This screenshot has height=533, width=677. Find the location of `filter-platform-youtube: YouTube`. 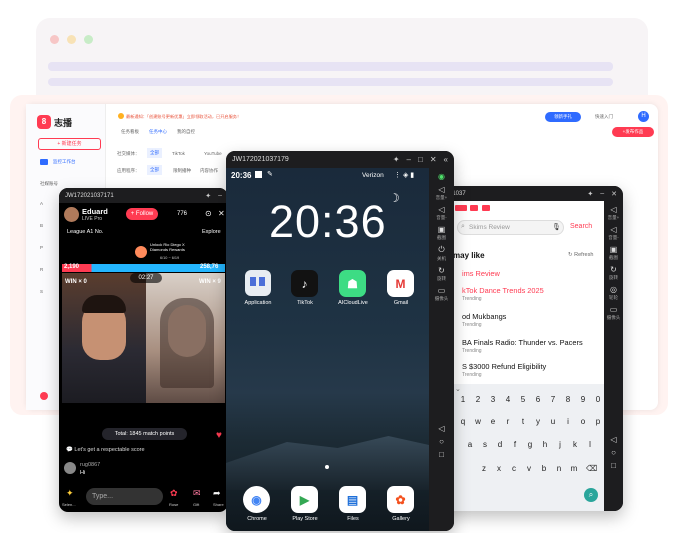

filter-platform-youtube: YouTube is located at coordinates (213, 153).